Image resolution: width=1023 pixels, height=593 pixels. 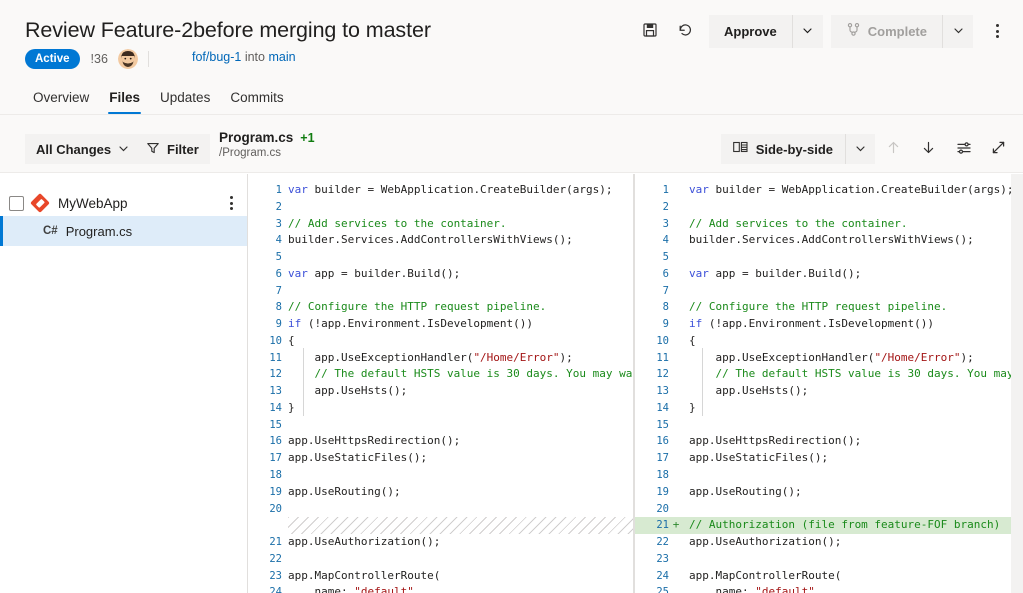 What do you see at coordinates (829, 588) in the screenshot?
I see `code-line: 25 name: "default",` at bounding box center [829, 588].